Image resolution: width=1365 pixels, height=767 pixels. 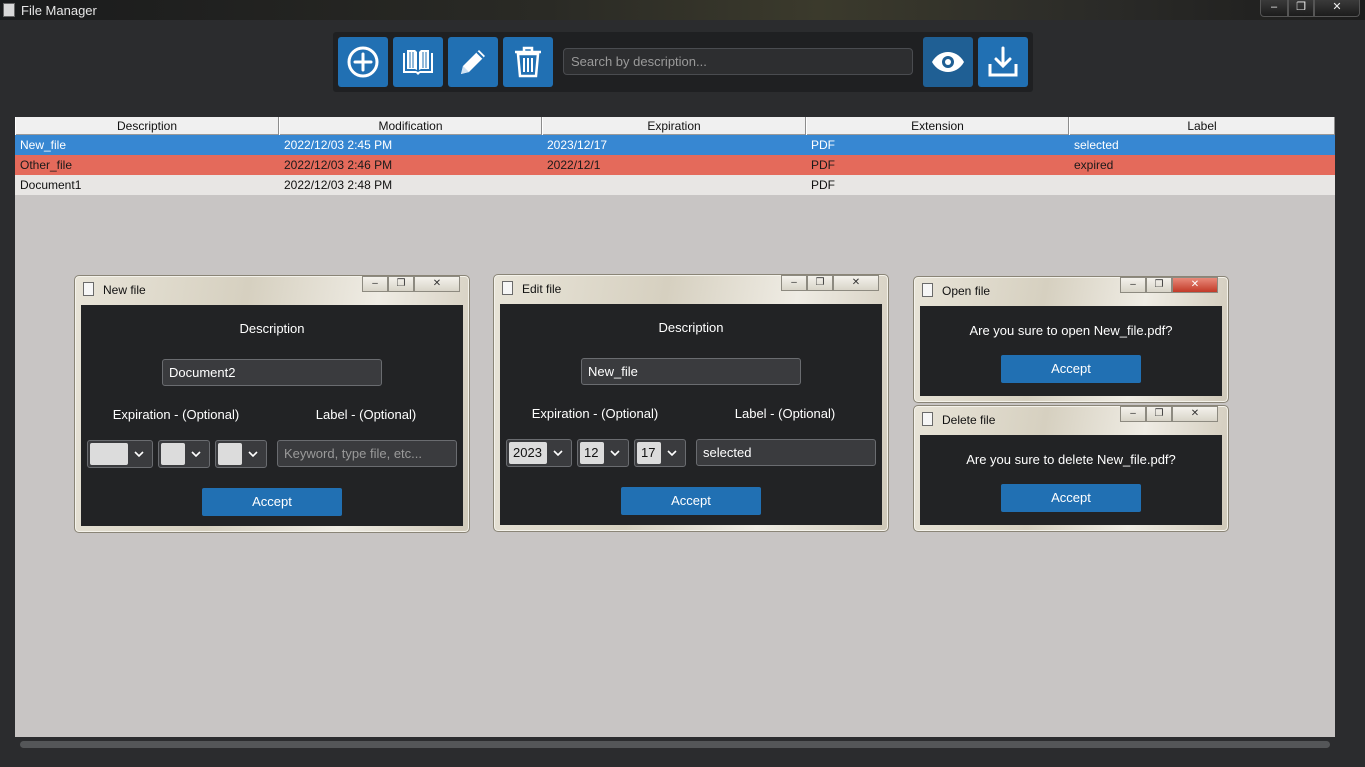 I want to click on cell-label: expired, so click(x=1094, y=165).